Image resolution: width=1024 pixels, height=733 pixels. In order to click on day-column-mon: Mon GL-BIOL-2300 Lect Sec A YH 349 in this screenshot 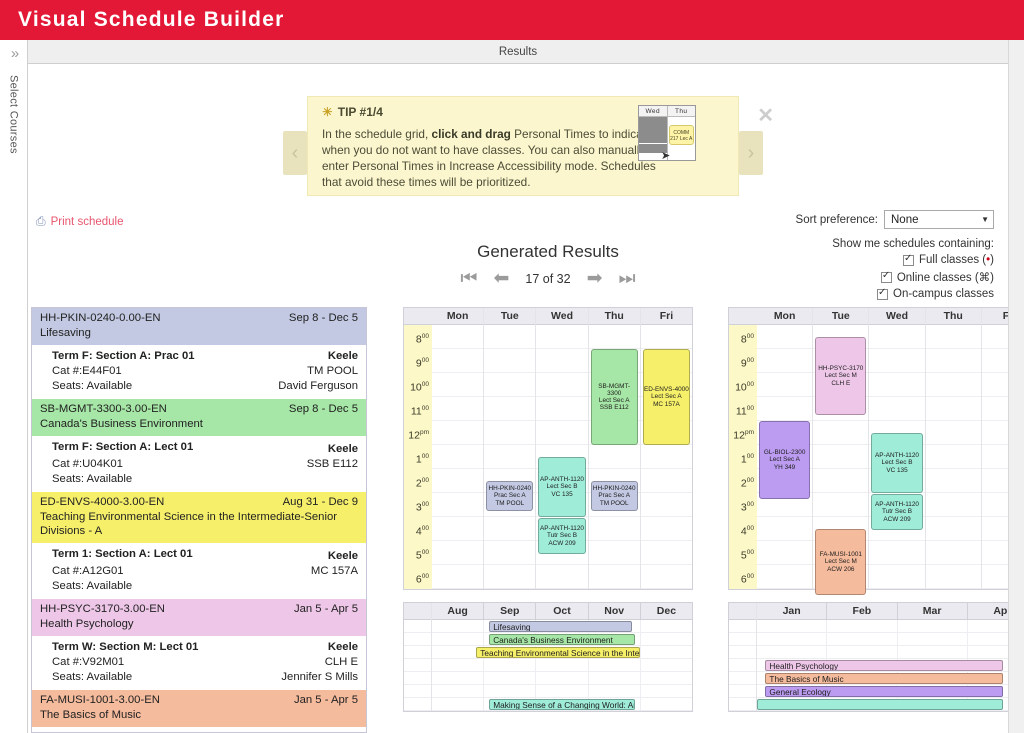, I will do `click(785, 448)`.